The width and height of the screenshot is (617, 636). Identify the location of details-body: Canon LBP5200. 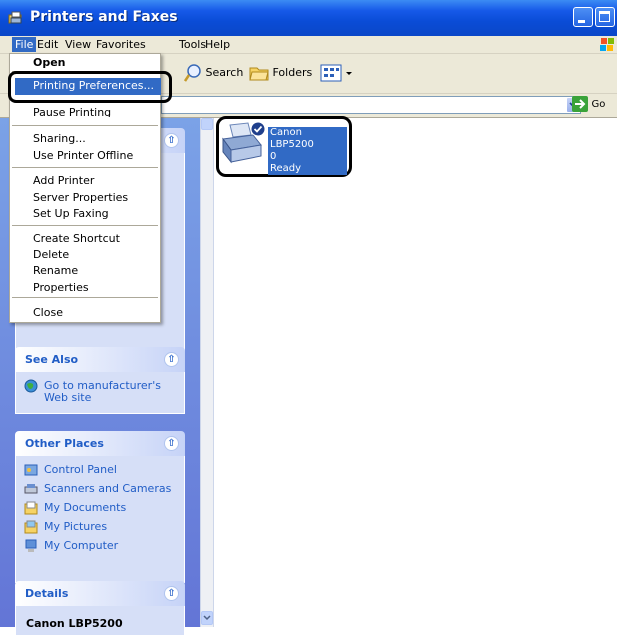
(100, 621).